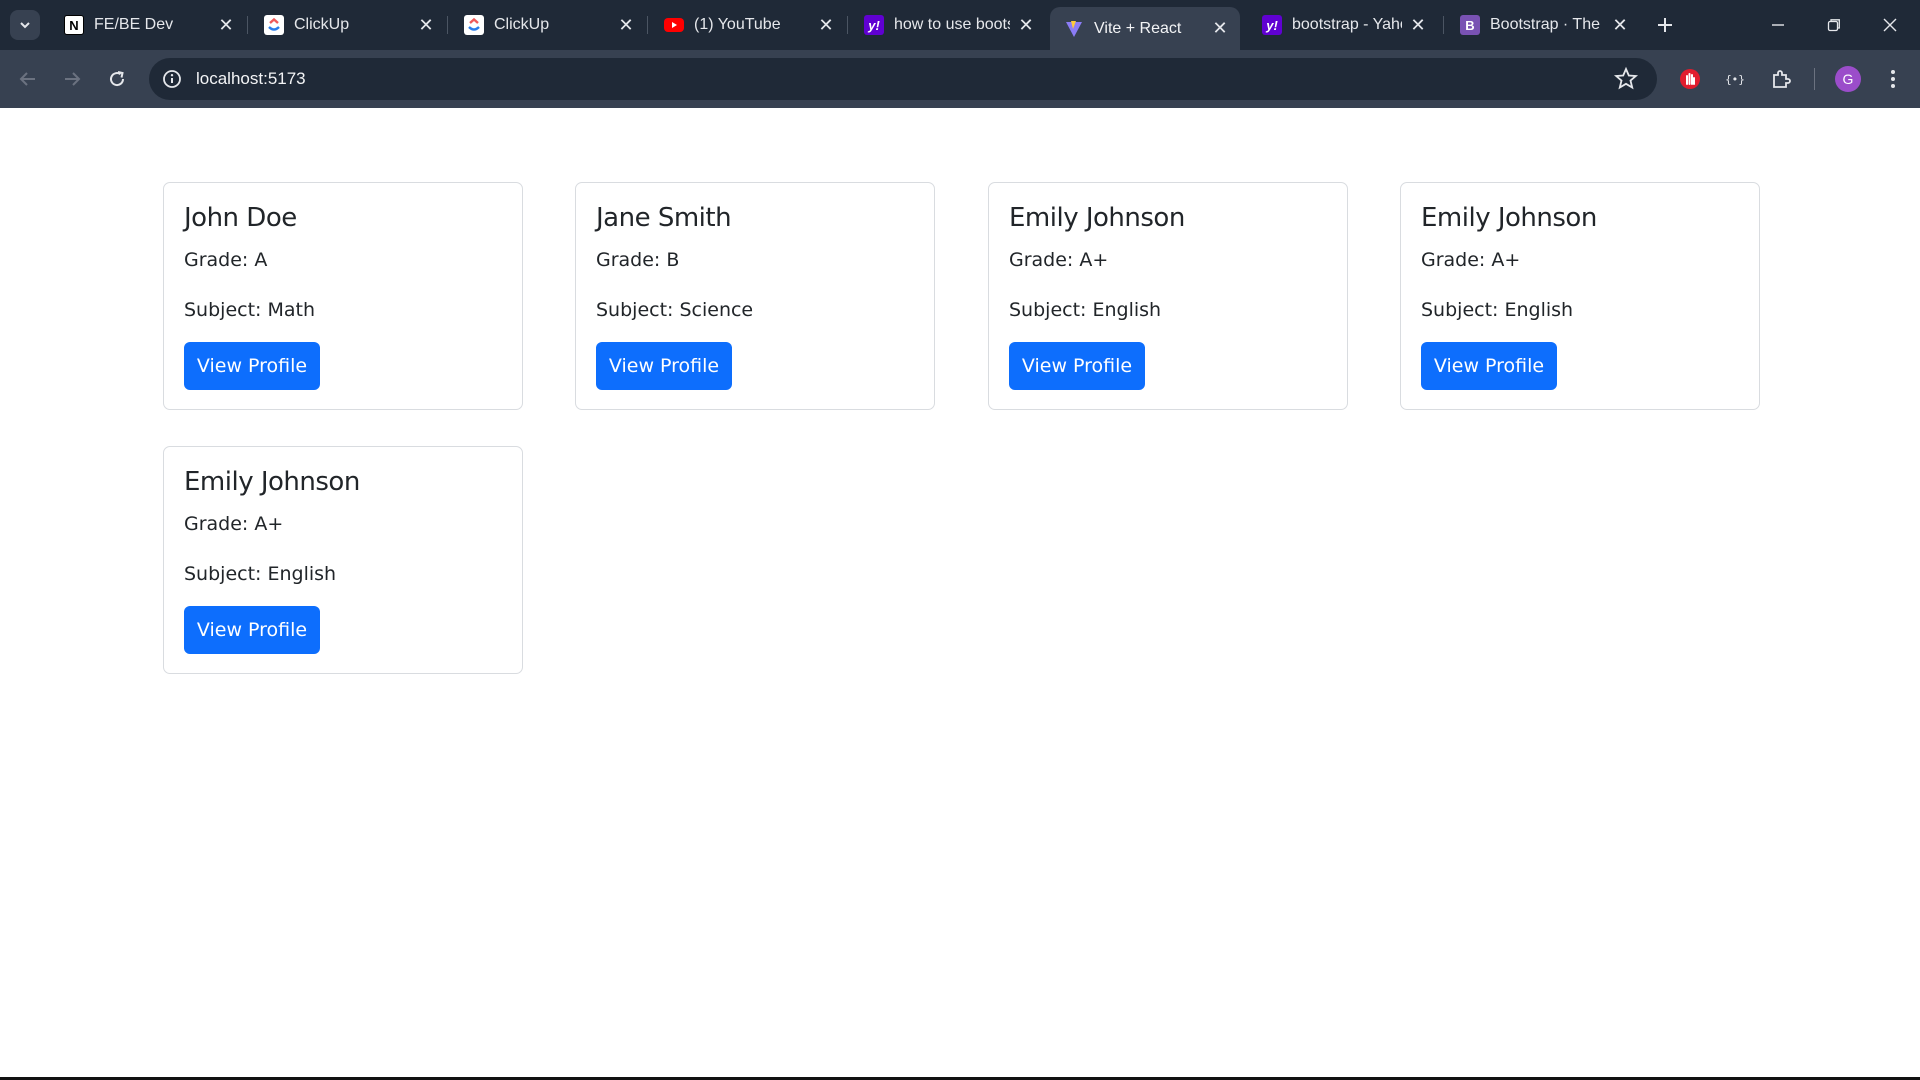  What do you see at coordinates (674, 25) in the screenshot?
I see `youtube-icon` at bounding box center [674, 25].